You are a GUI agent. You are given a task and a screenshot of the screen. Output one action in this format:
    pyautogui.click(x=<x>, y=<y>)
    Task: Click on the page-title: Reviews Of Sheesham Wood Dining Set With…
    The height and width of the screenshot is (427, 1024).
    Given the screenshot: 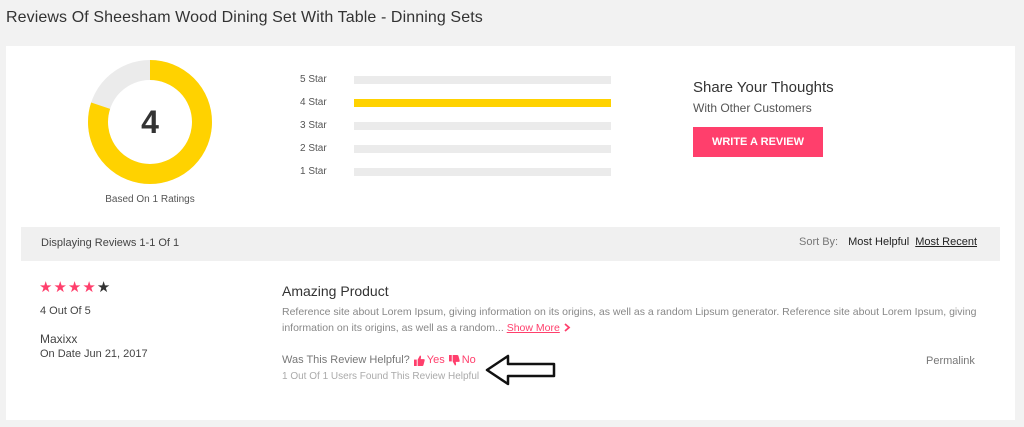 What is the action you would take?
    pyautogui.click(x=244, y=17)
    